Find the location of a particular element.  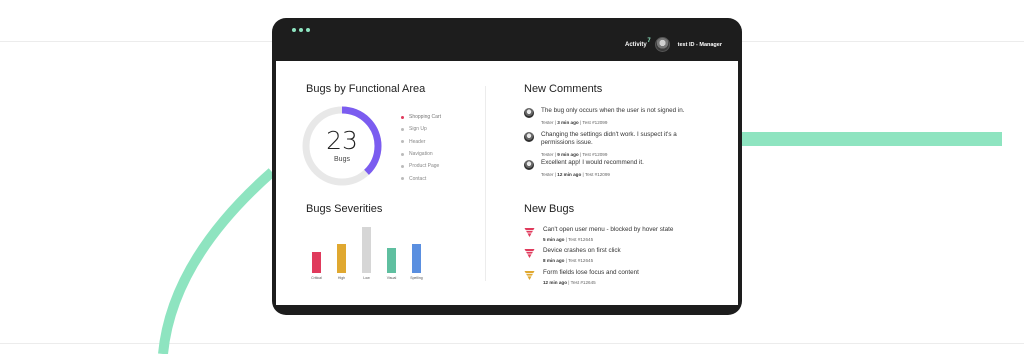

activity-link: Activity 7 is located at coordinates (637, 43).